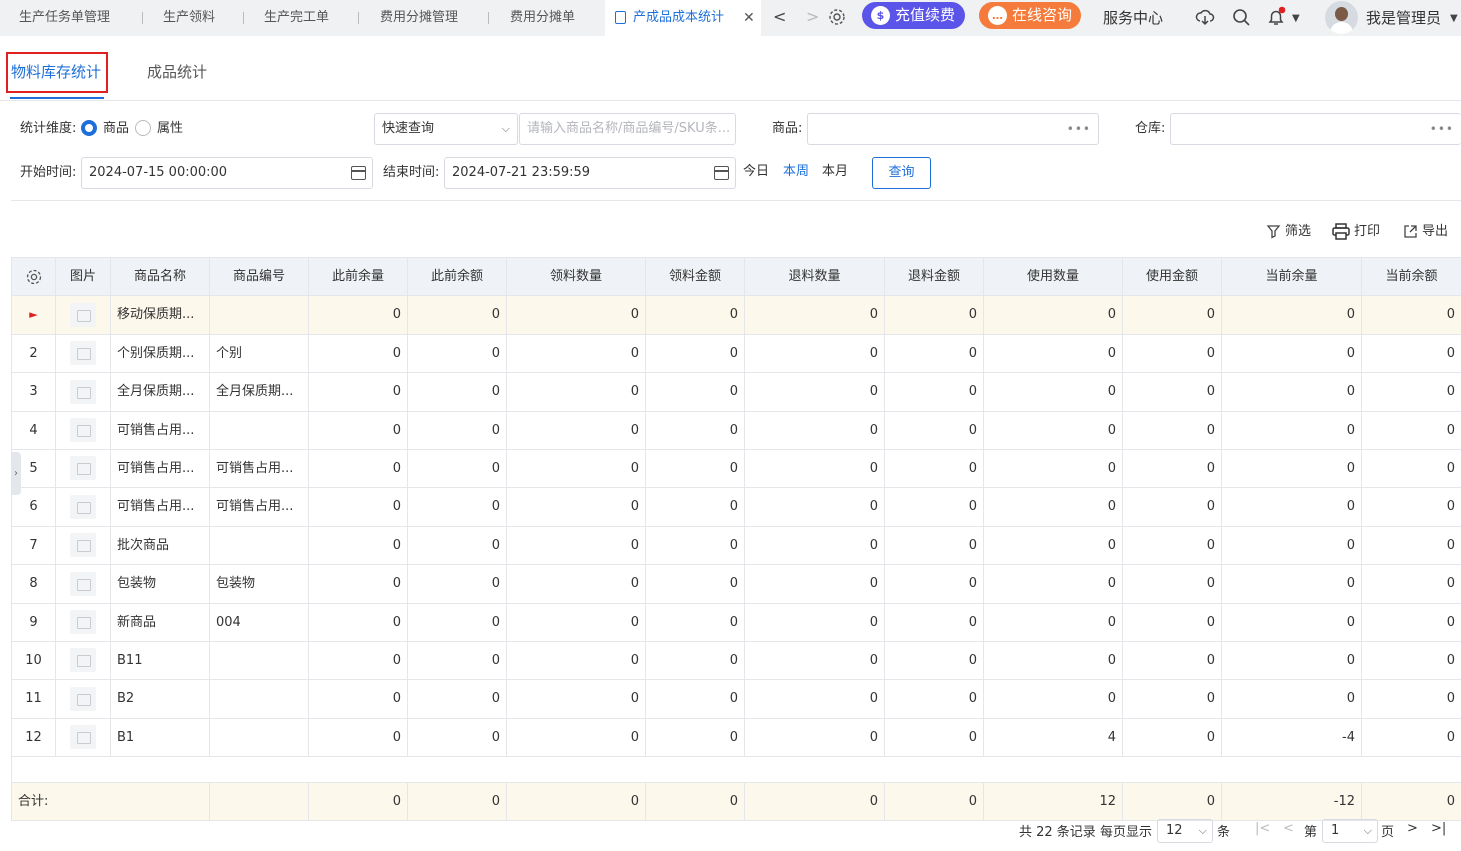 This screenshot has height=851, width=1461. Describe the element at coordinates (1053, 277) in the screenshot. I see `col-header-use-qty: 使用数量` at that location.